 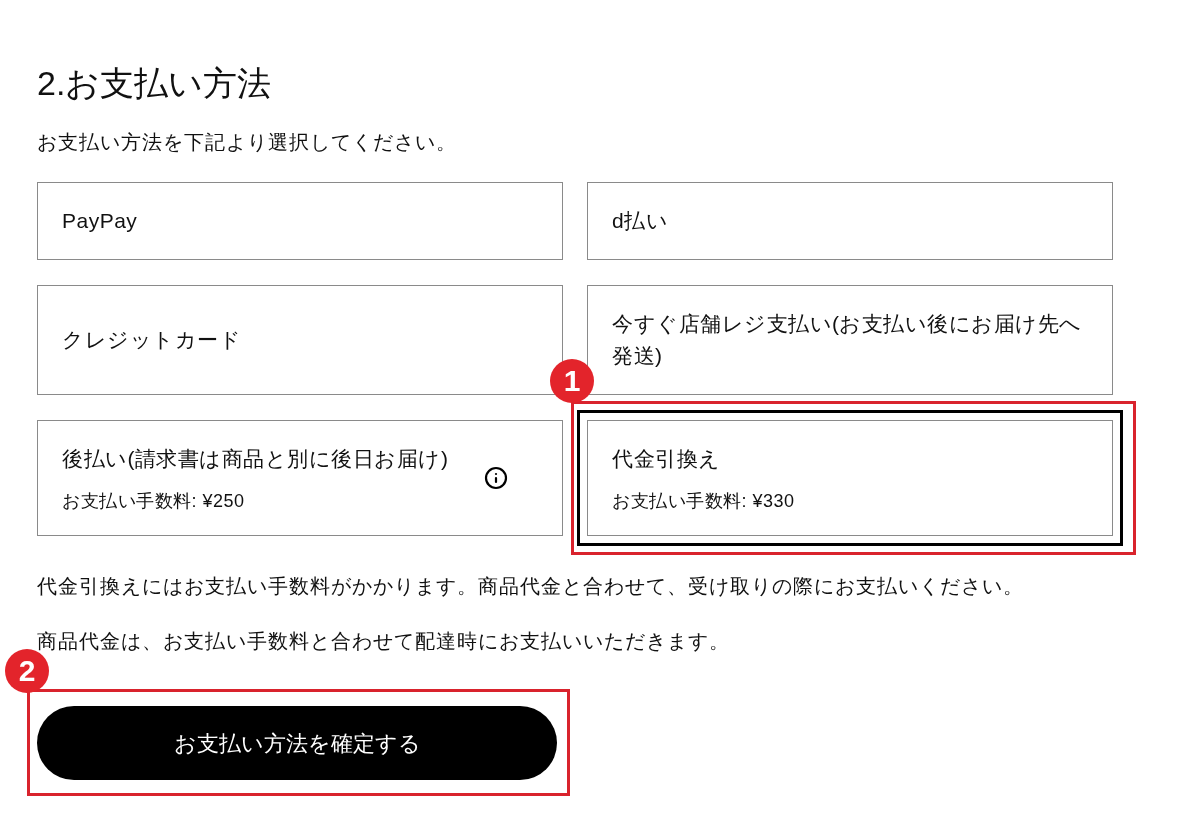 I want to click on option-label: 代金引換え, so click(x=667, y=459).